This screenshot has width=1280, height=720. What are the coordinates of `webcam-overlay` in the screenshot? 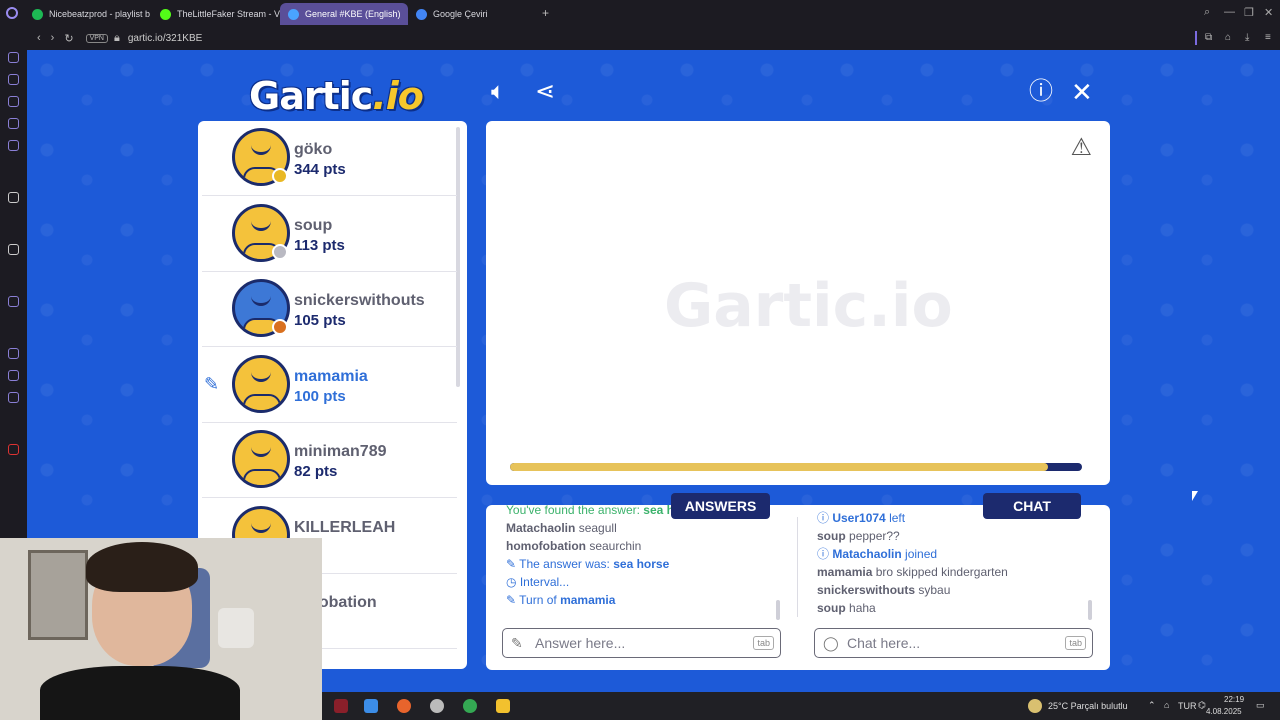 It's located at (161, 629).